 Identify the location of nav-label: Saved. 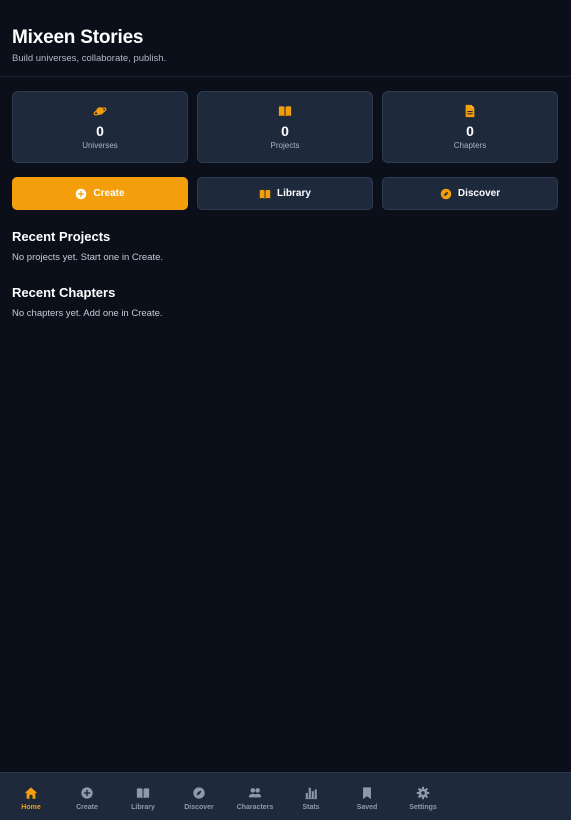
(367, 807).